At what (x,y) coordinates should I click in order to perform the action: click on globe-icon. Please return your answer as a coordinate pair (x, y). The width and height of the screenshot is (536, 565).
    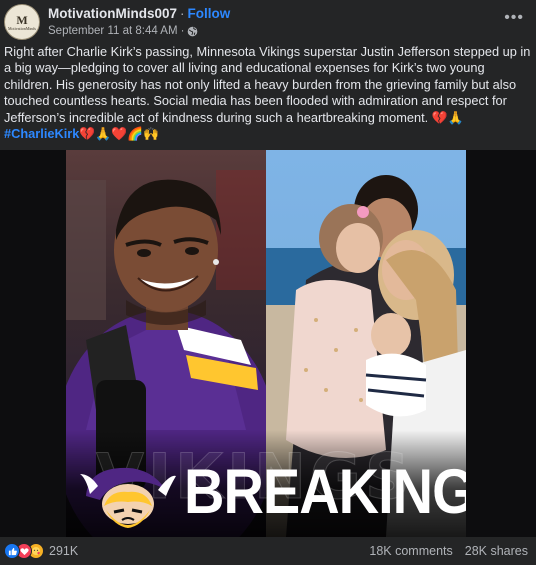
    Looking at the image, I should click on (192, 31).